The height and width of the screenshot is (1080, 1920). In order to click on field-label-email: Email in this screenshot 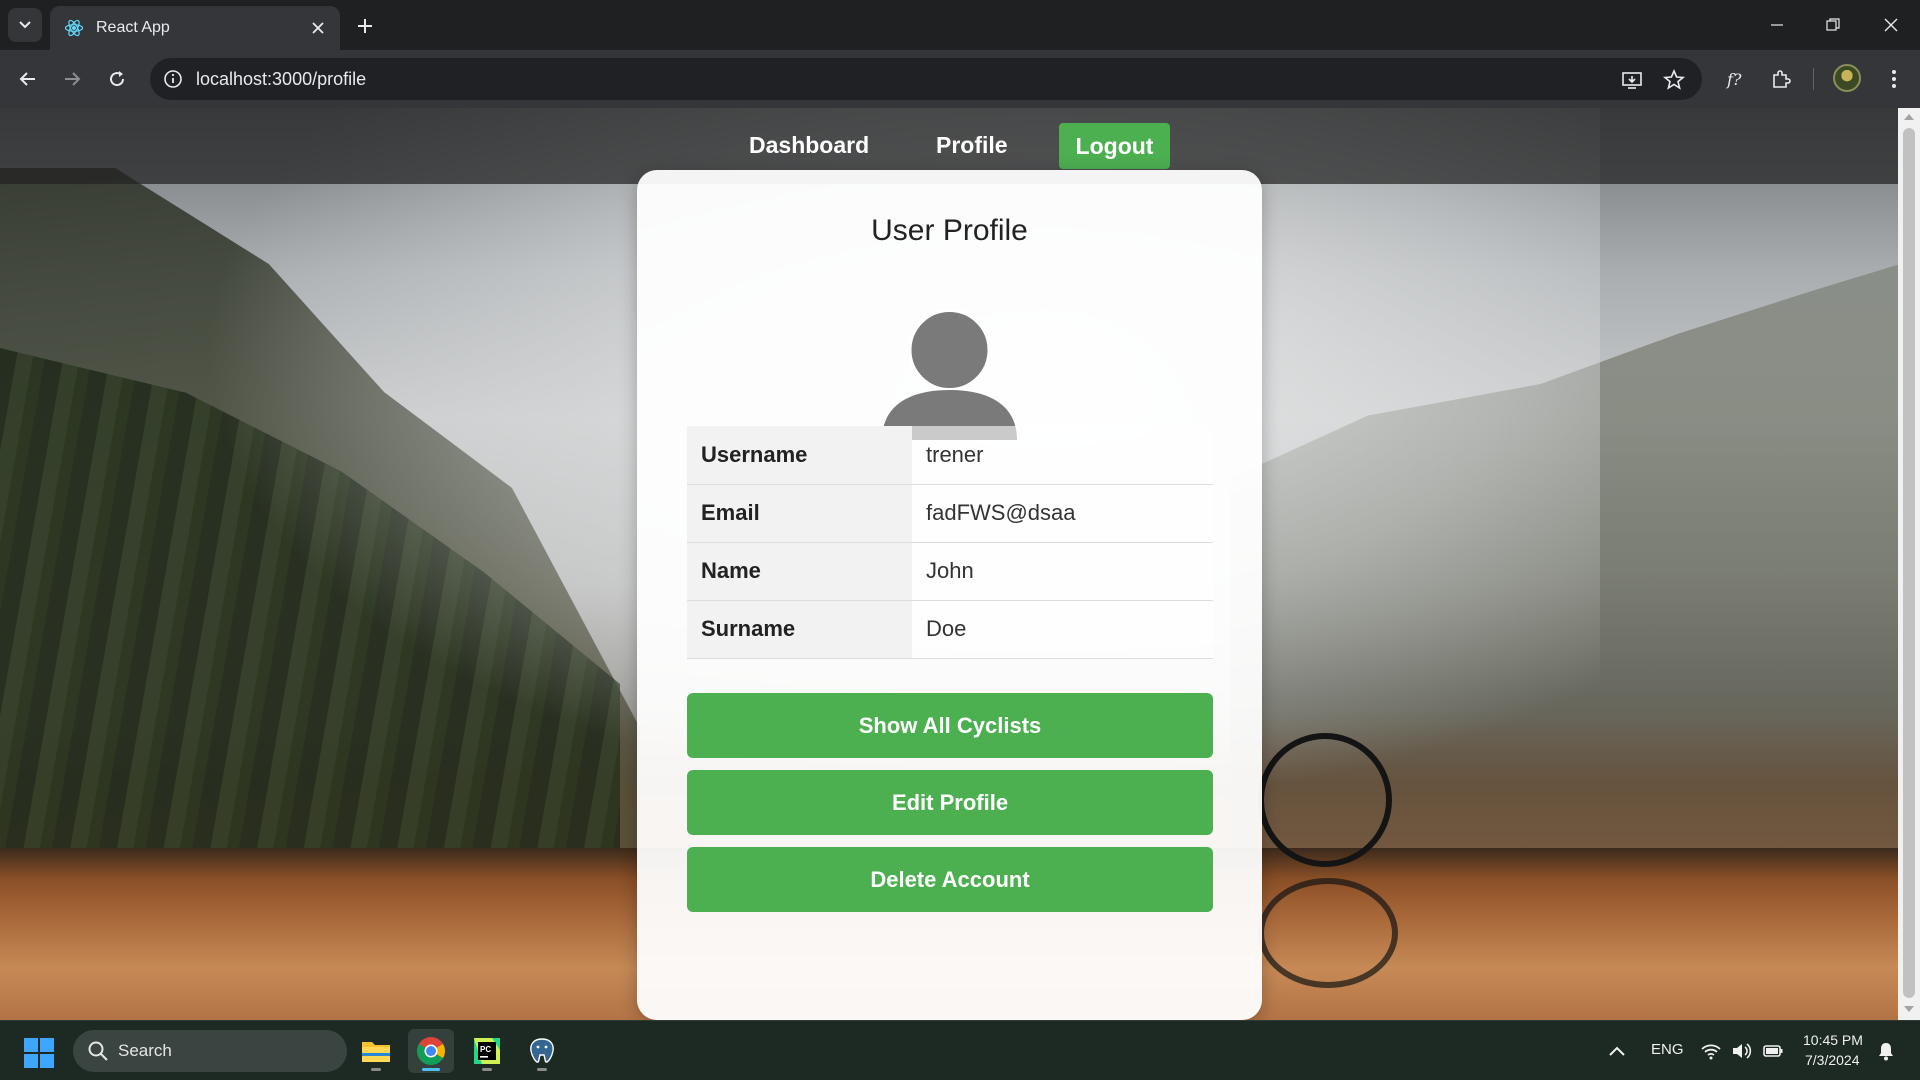, I will do `click(799, 513)`.